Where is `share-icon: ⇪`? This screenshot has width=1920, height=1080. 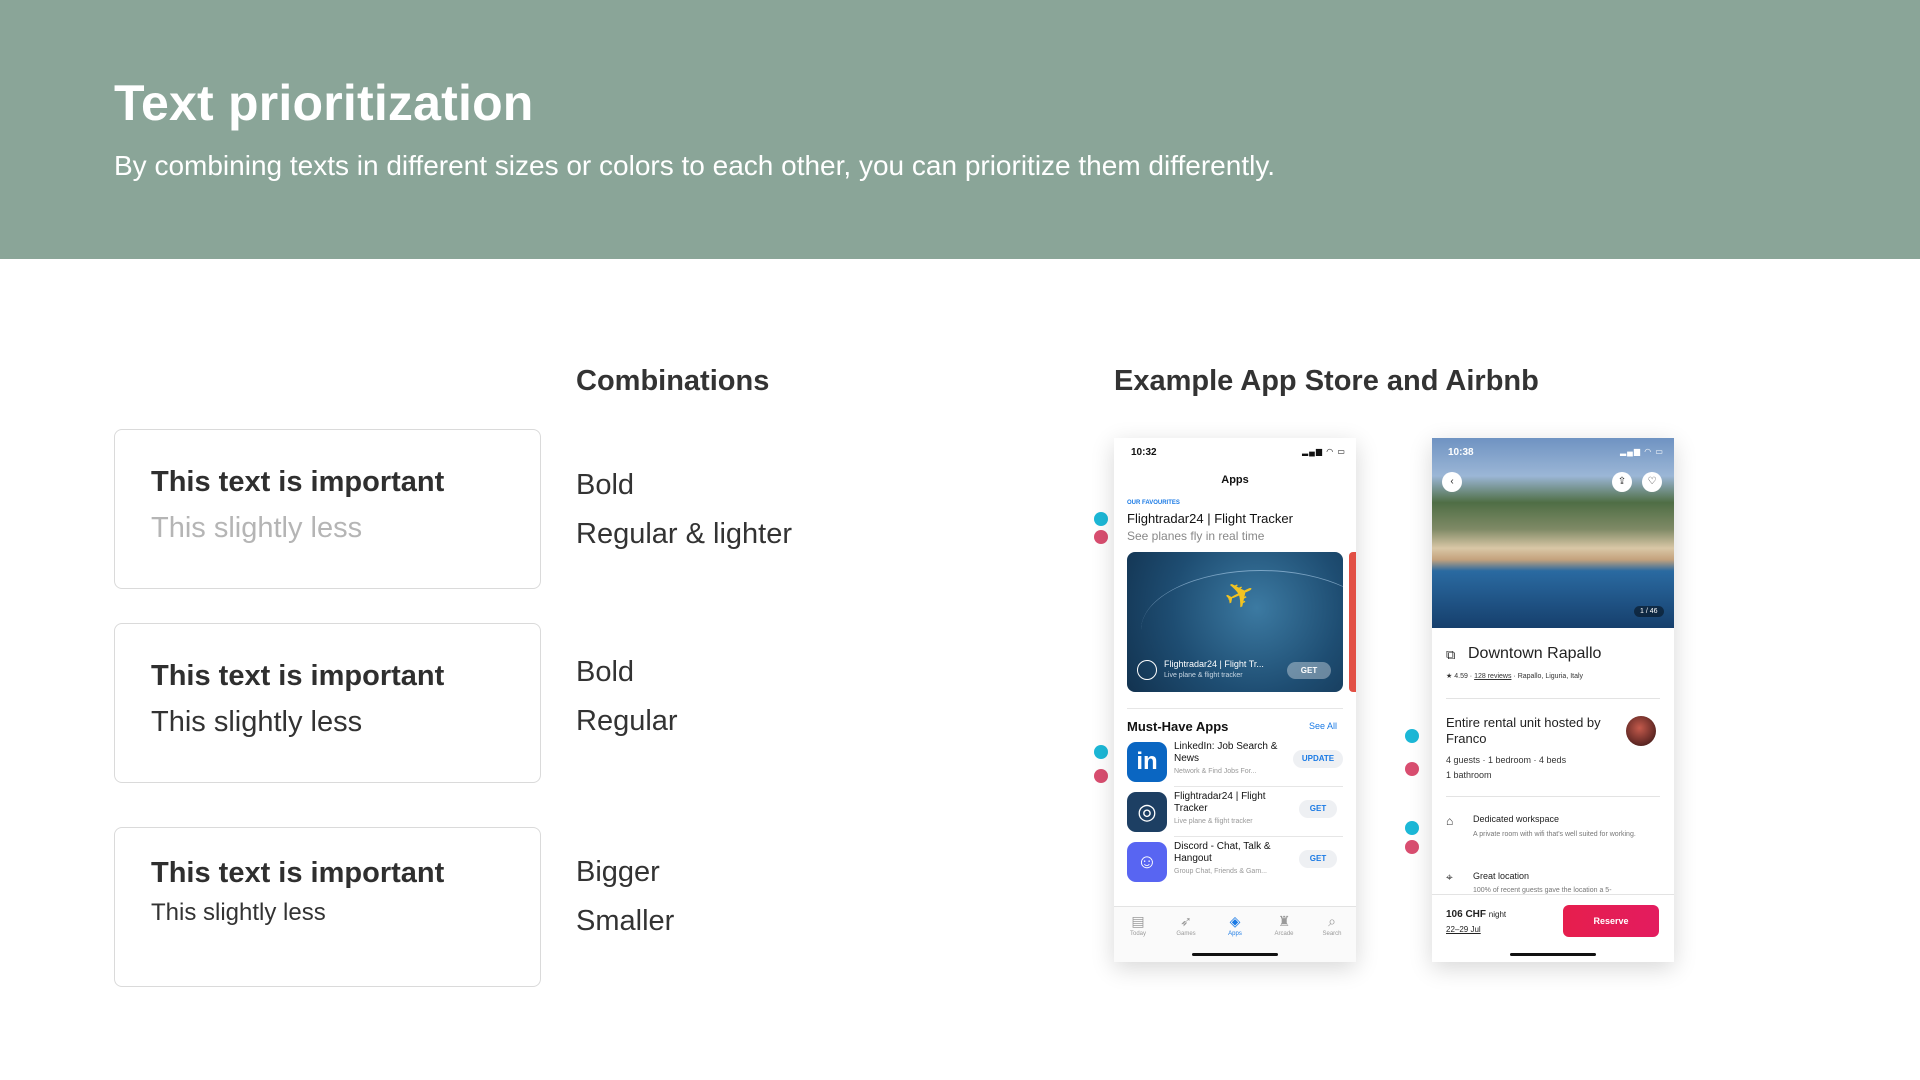 share-icon: ⇪ is located at coordinates (1622, 482).